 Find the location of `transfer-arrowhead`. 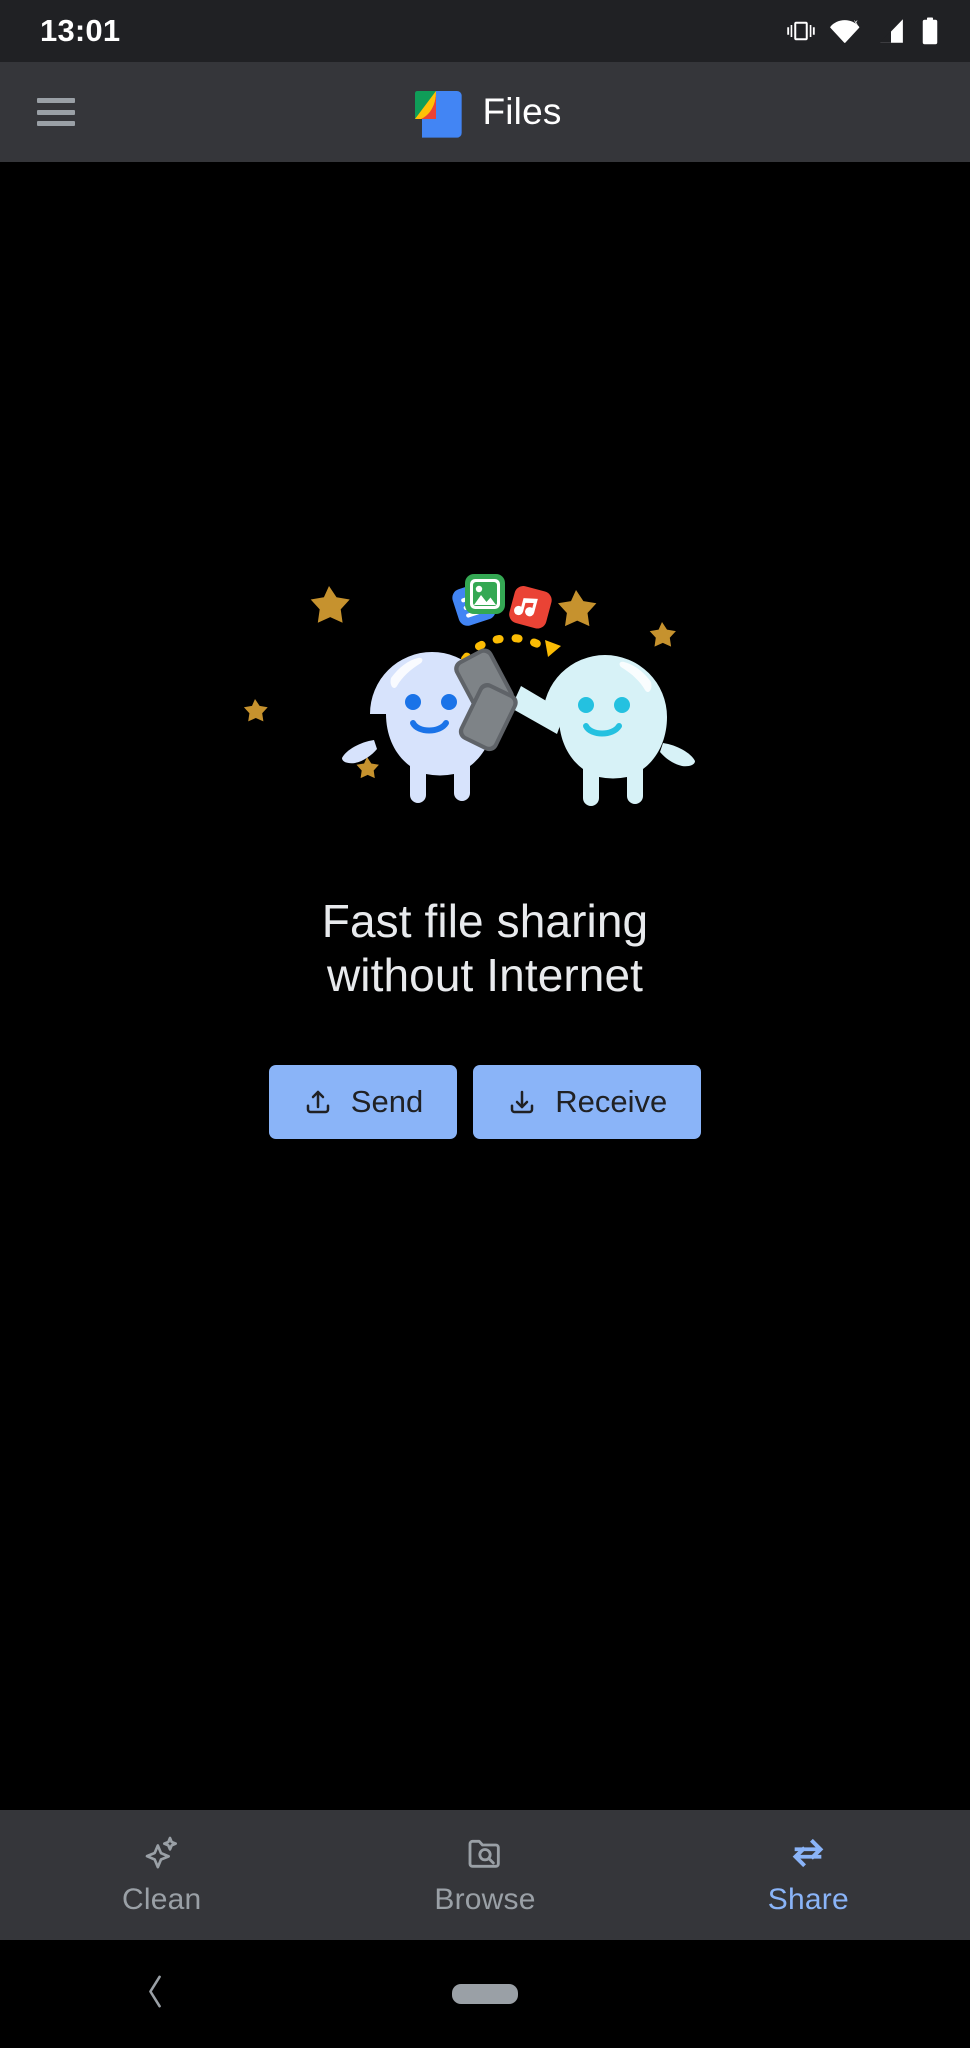

transfer-arrowhead is located at coordinates (553, 648).